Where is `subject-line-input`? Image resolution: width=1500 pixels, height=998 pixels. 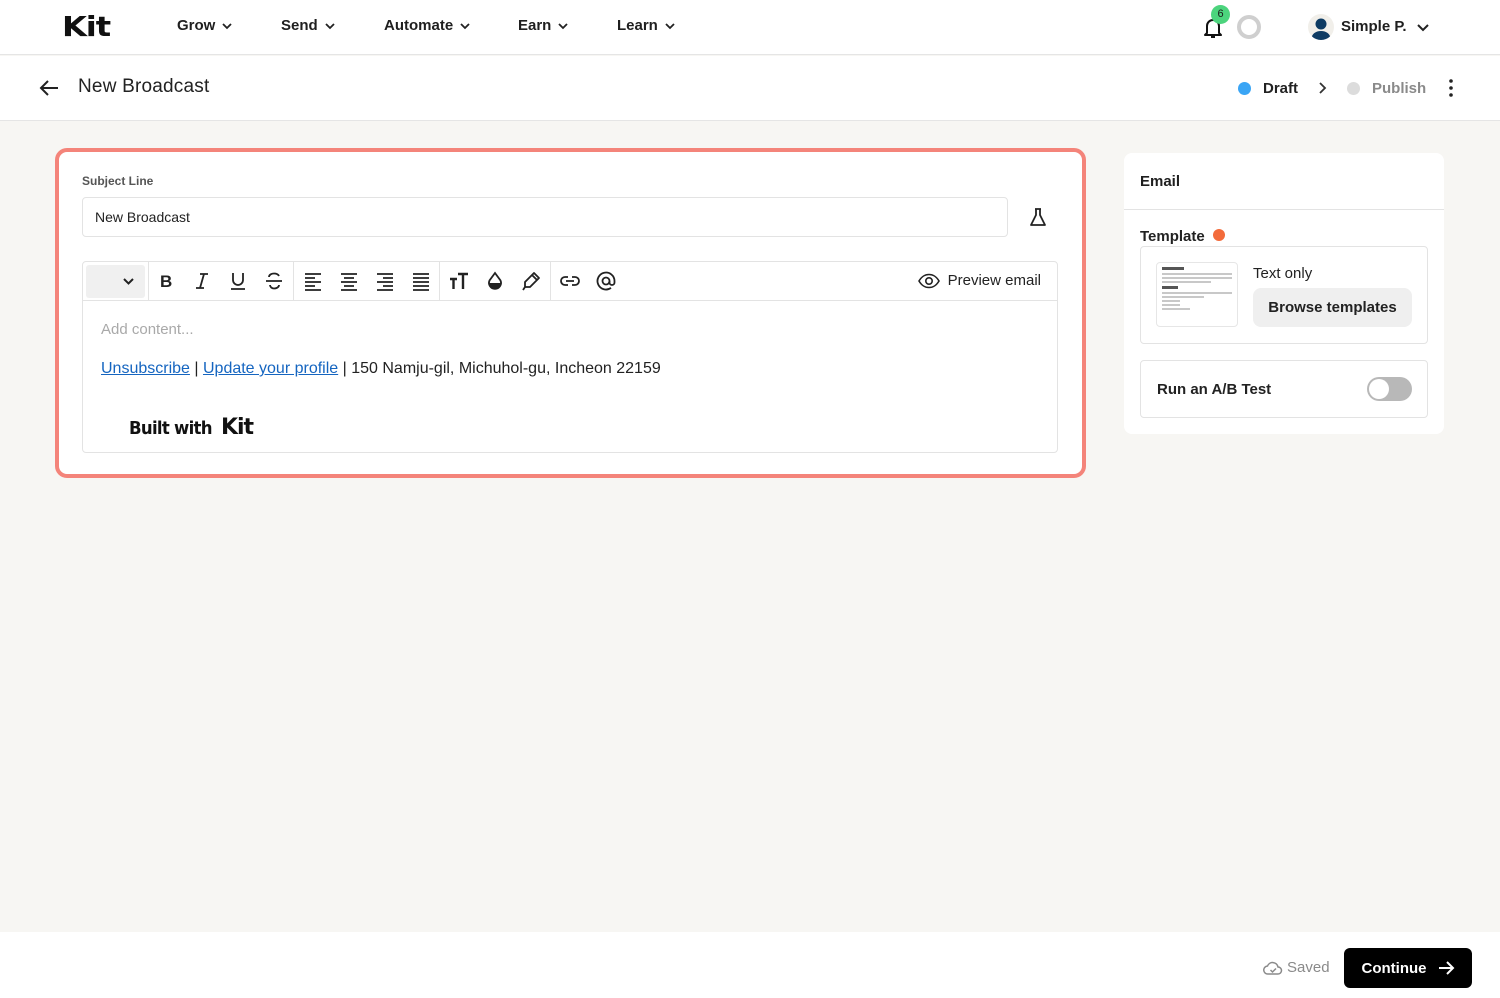
subject-line-input is located at coordinates (545, 217).